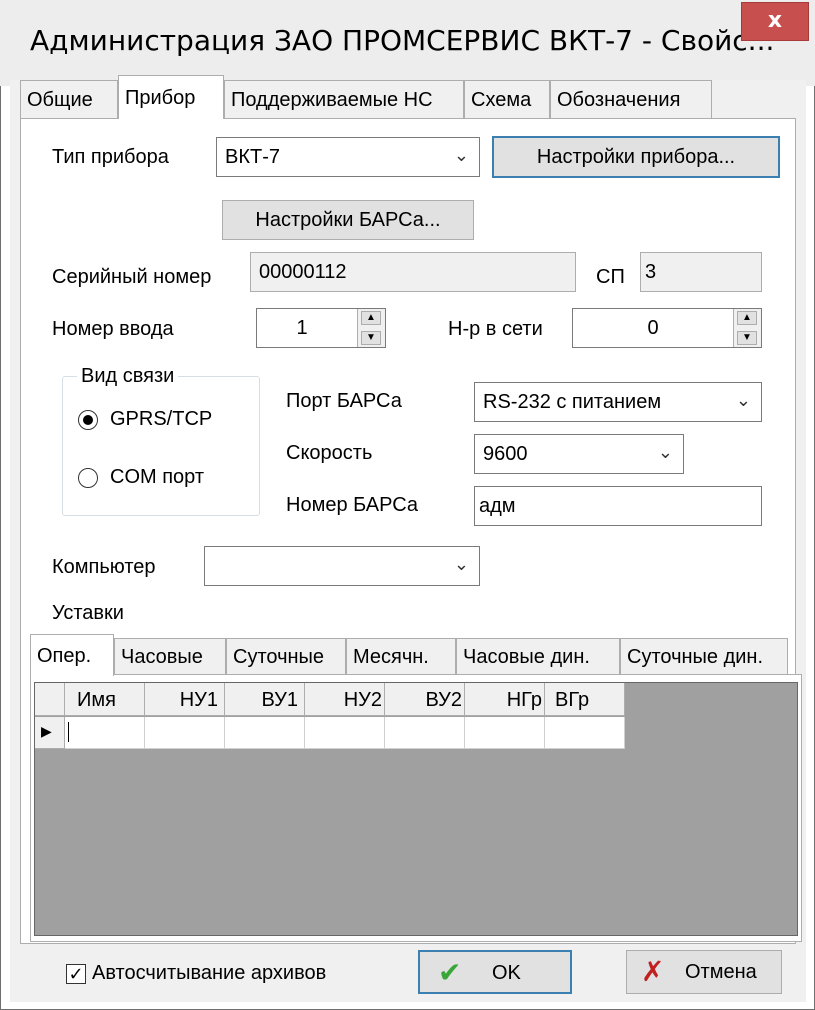 The height and width of the screenshot is (1010, 815). I want to click on bars-number-input: адм, so click(618, 506).